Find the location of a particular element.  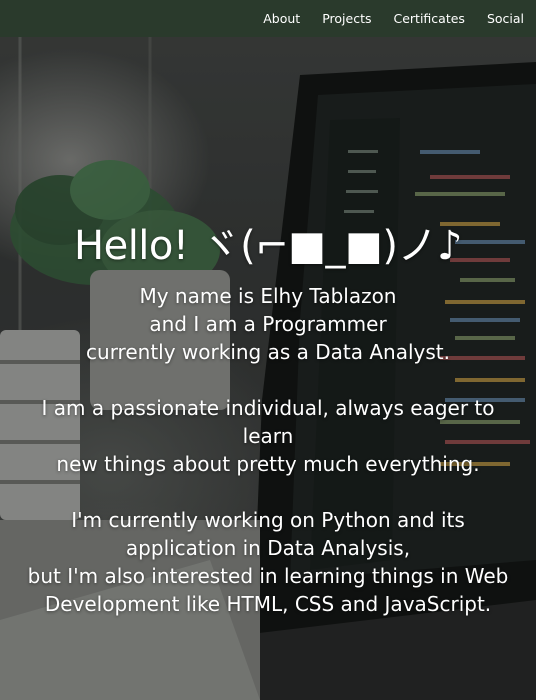

nav-link-certificates: Certificates is located at coordinates (428, 18).